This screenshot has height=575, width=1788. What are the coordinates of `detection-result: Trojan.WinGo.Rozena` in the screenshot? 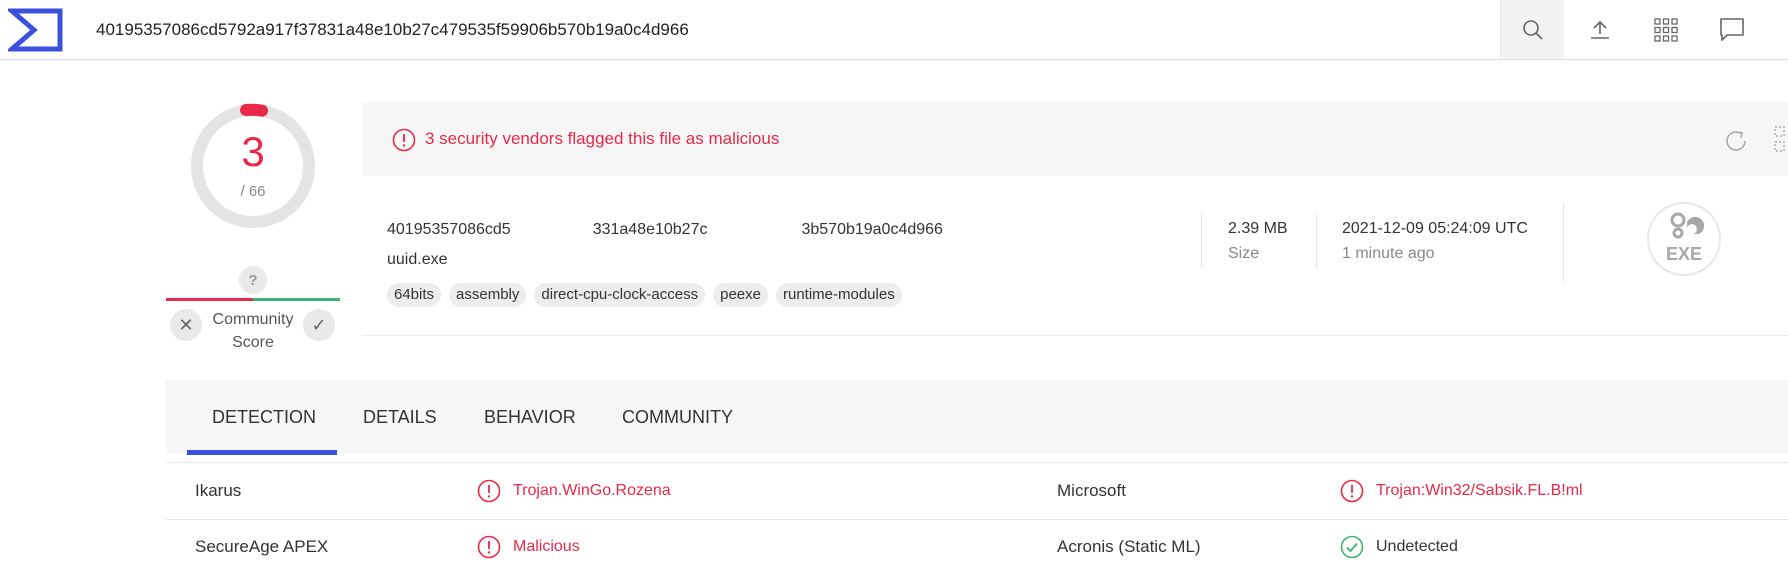 It's located at (592, 490).